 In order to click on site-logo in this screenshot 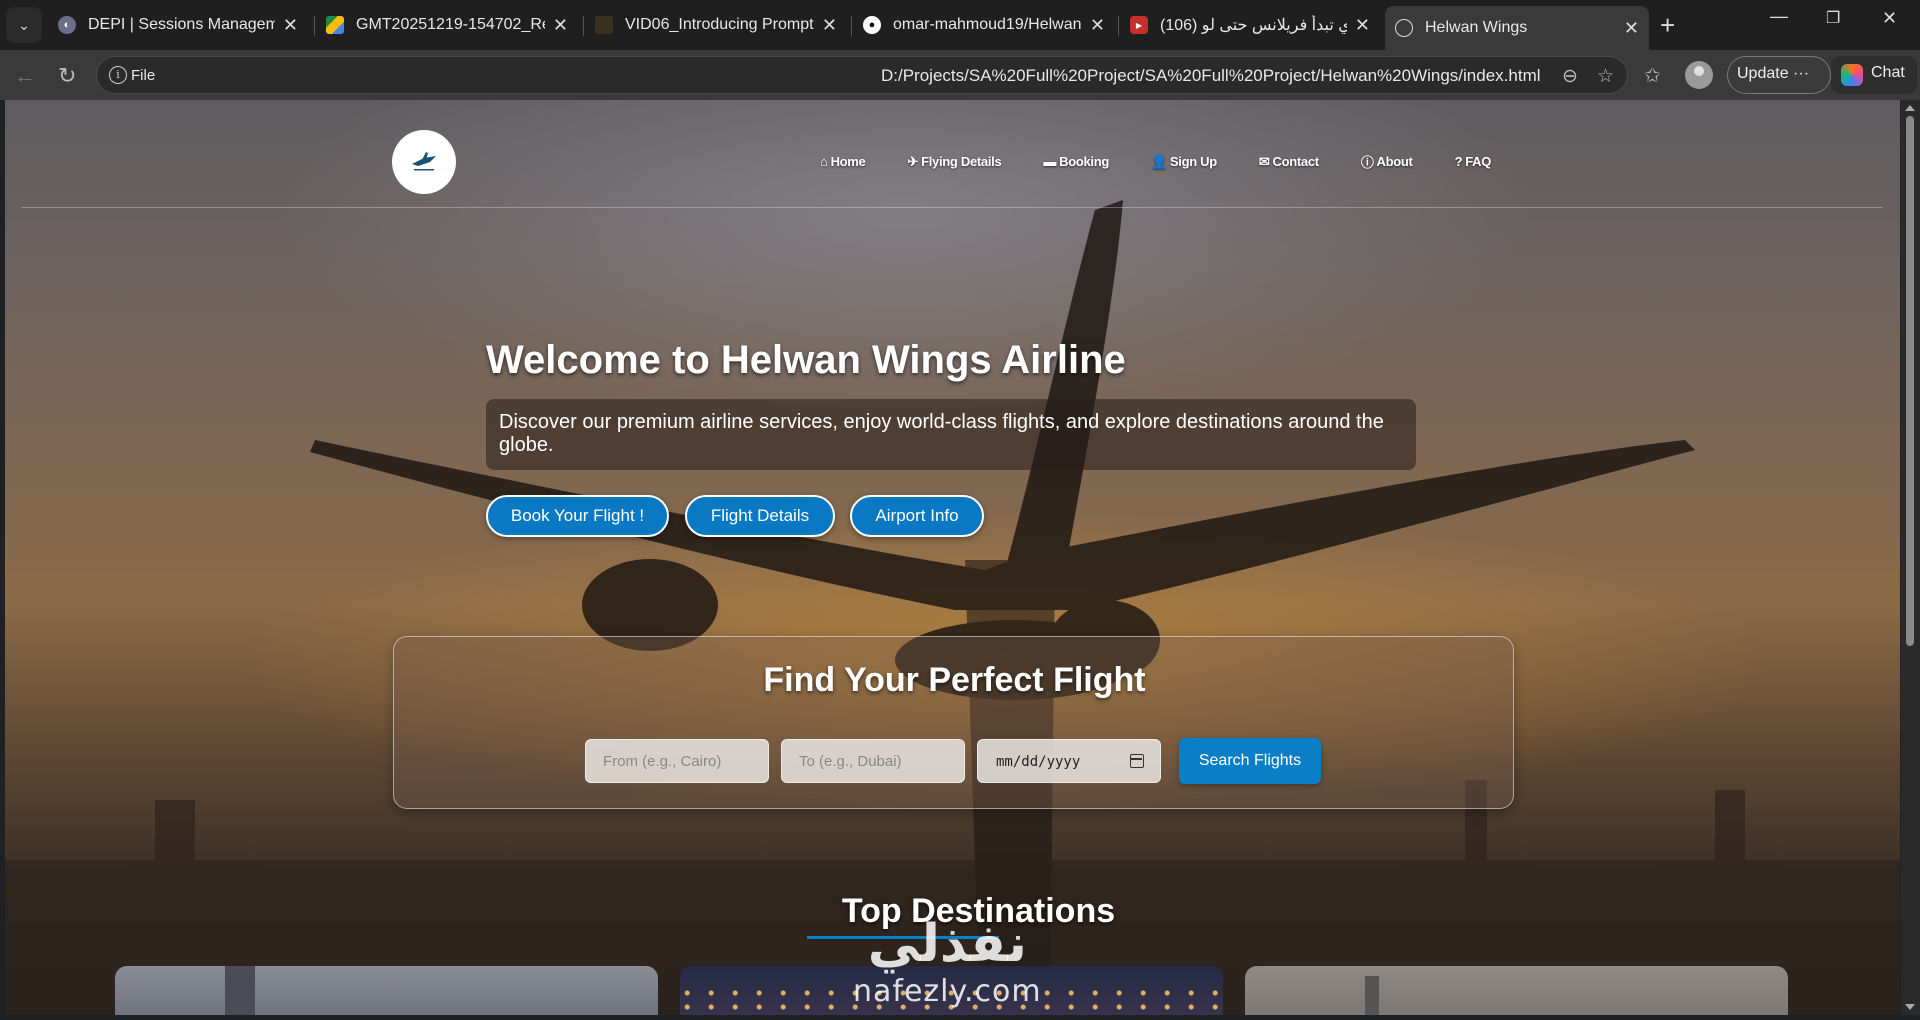, I will do `click(424, 162)`.